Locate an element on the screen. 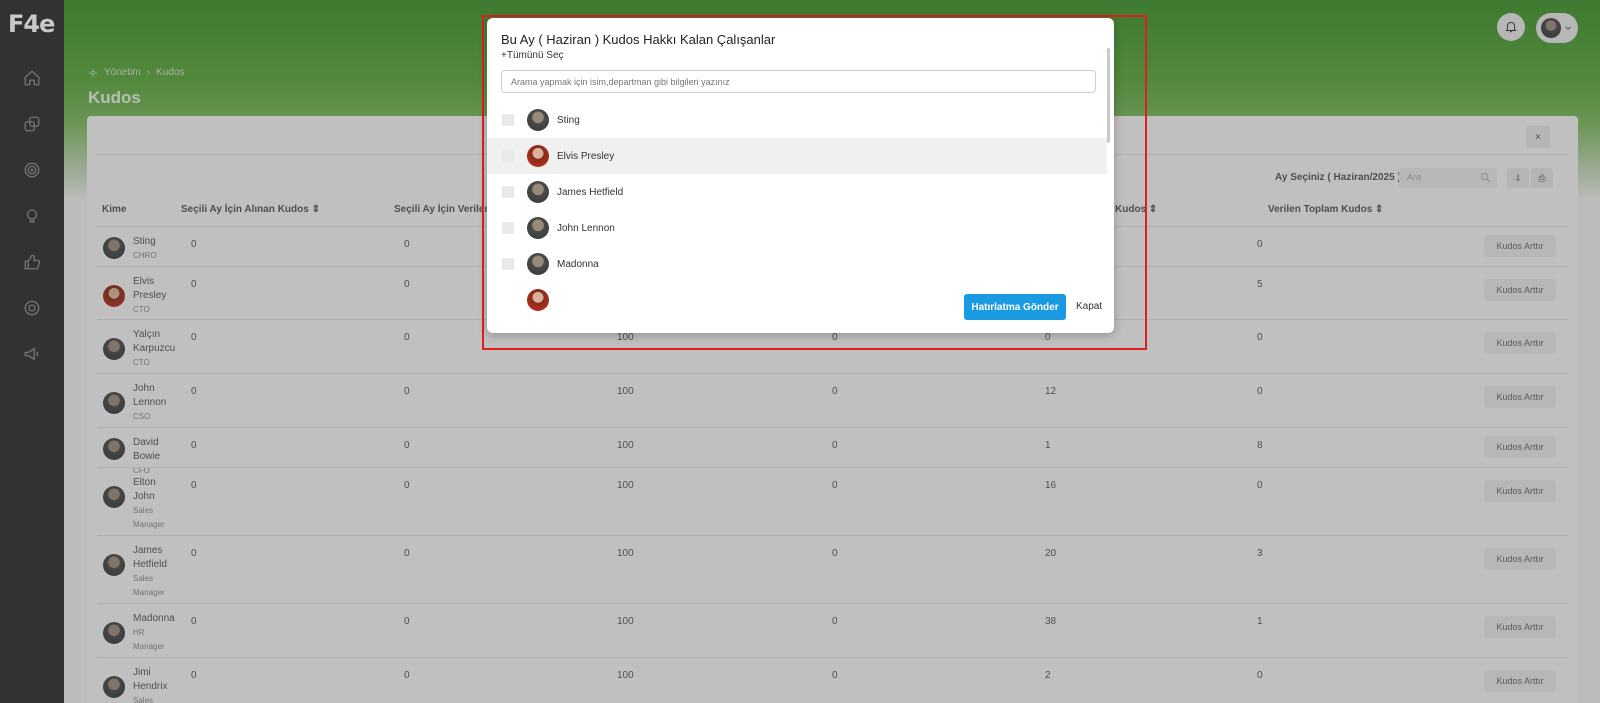  scrollbar is located at coordinates (1108, 95).